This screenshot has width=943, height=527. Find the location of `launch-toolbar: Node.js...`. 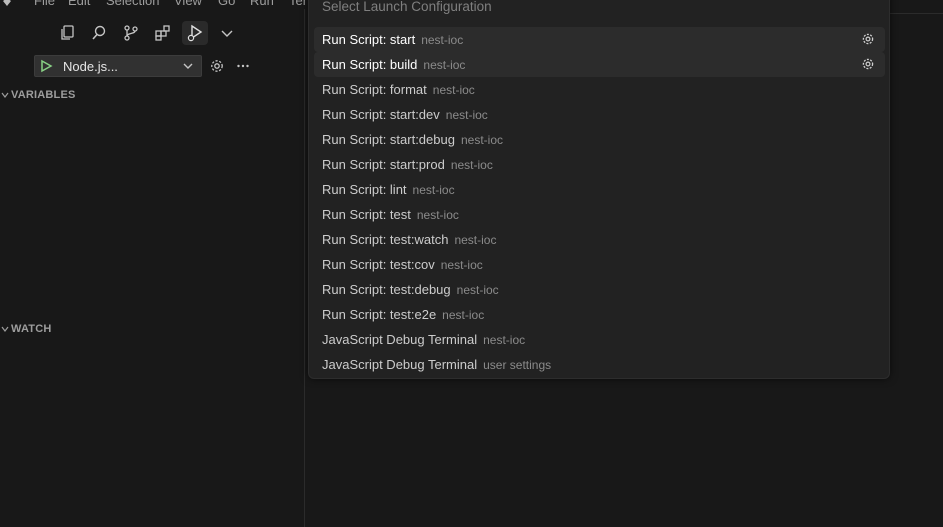

launch-toolbar: Node.js... is located at coordinates (144, 66).